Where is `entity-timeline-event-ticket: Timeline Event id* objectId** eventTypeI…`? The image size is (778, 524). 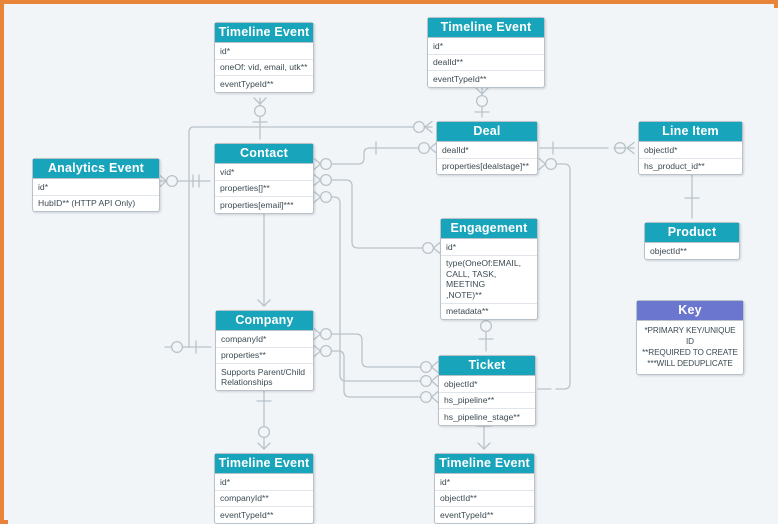
entity-timeline-event-ticket: Timeline Event id* objectId** eventTypeI… is located at coordinates (484, 488).